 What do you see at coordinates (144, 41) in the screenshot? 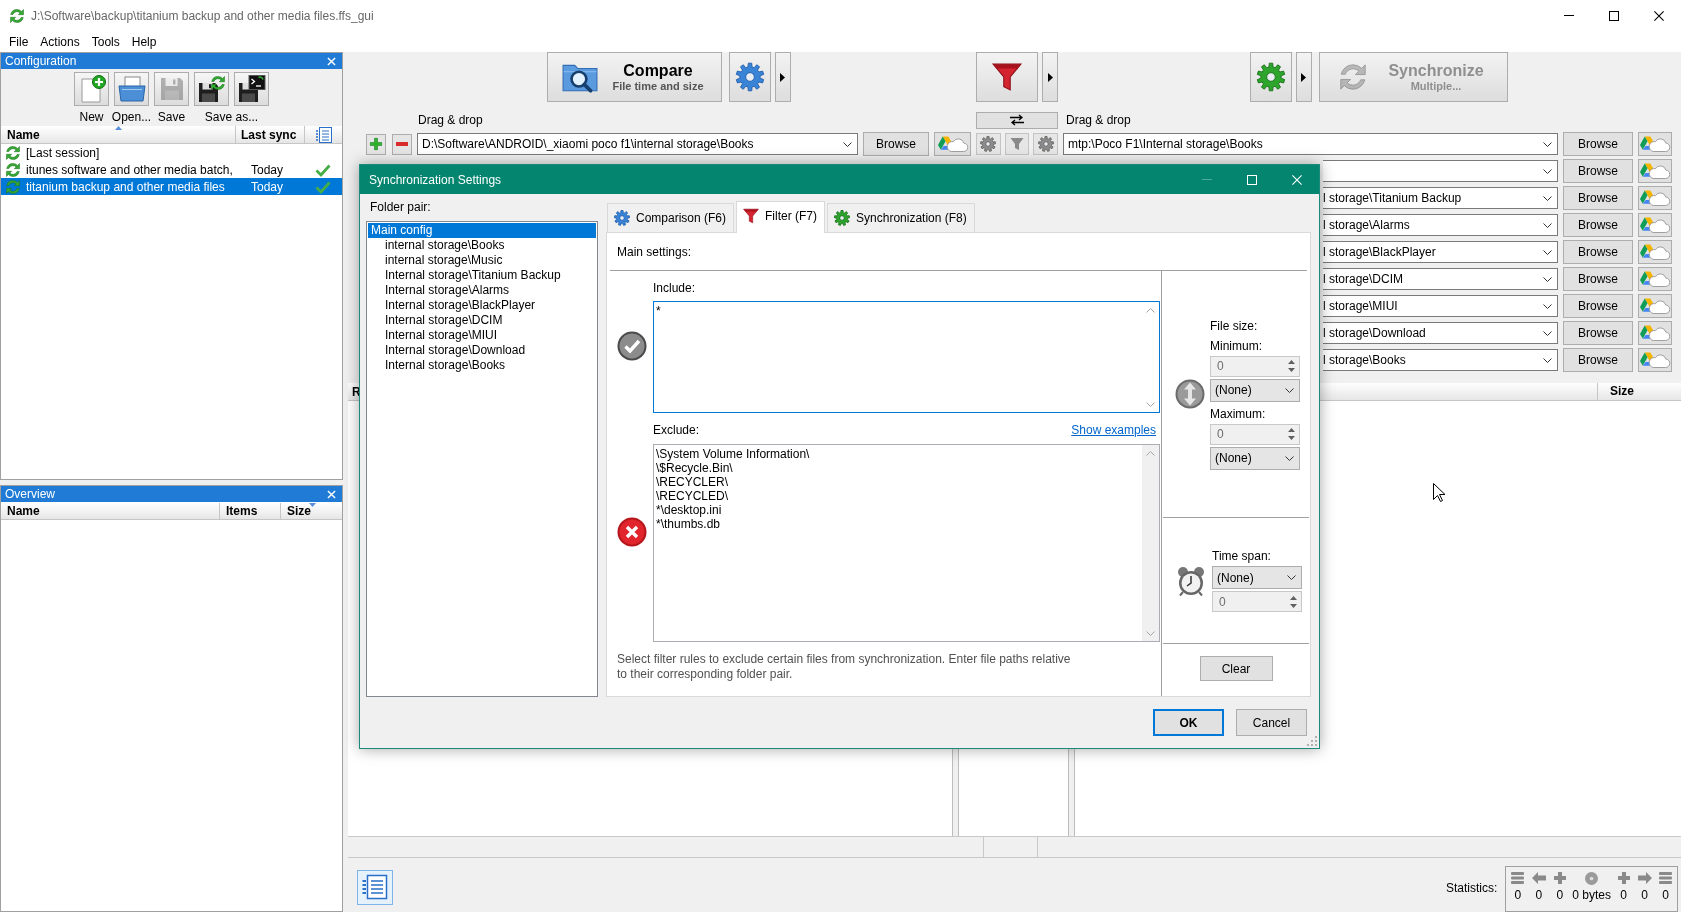
I see `menu-item: Help` at bounding box center [144, 41].